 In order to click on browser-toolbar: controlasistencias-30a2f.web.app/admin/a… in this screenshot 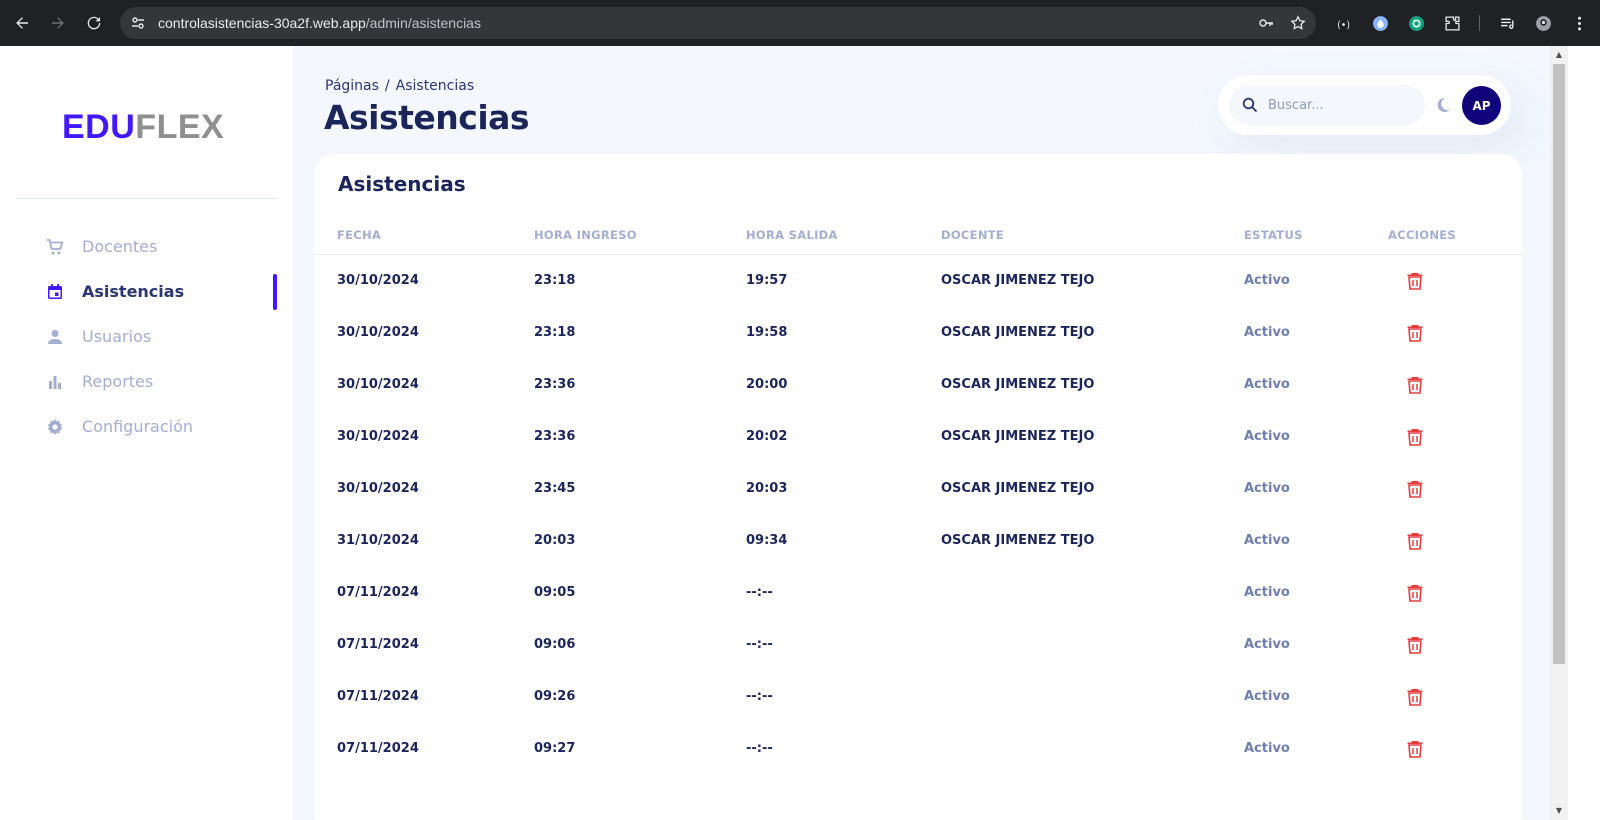, I will do `click(800, 23)`.